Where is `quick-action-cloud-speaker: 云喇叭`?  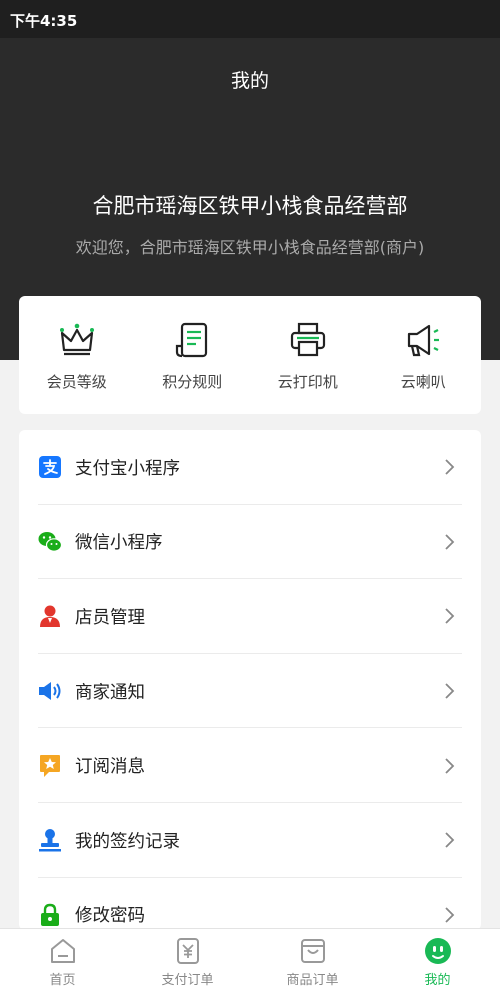
quick-action-cloud-speaker: 云喇叭 is located at coordinates (423, 355).